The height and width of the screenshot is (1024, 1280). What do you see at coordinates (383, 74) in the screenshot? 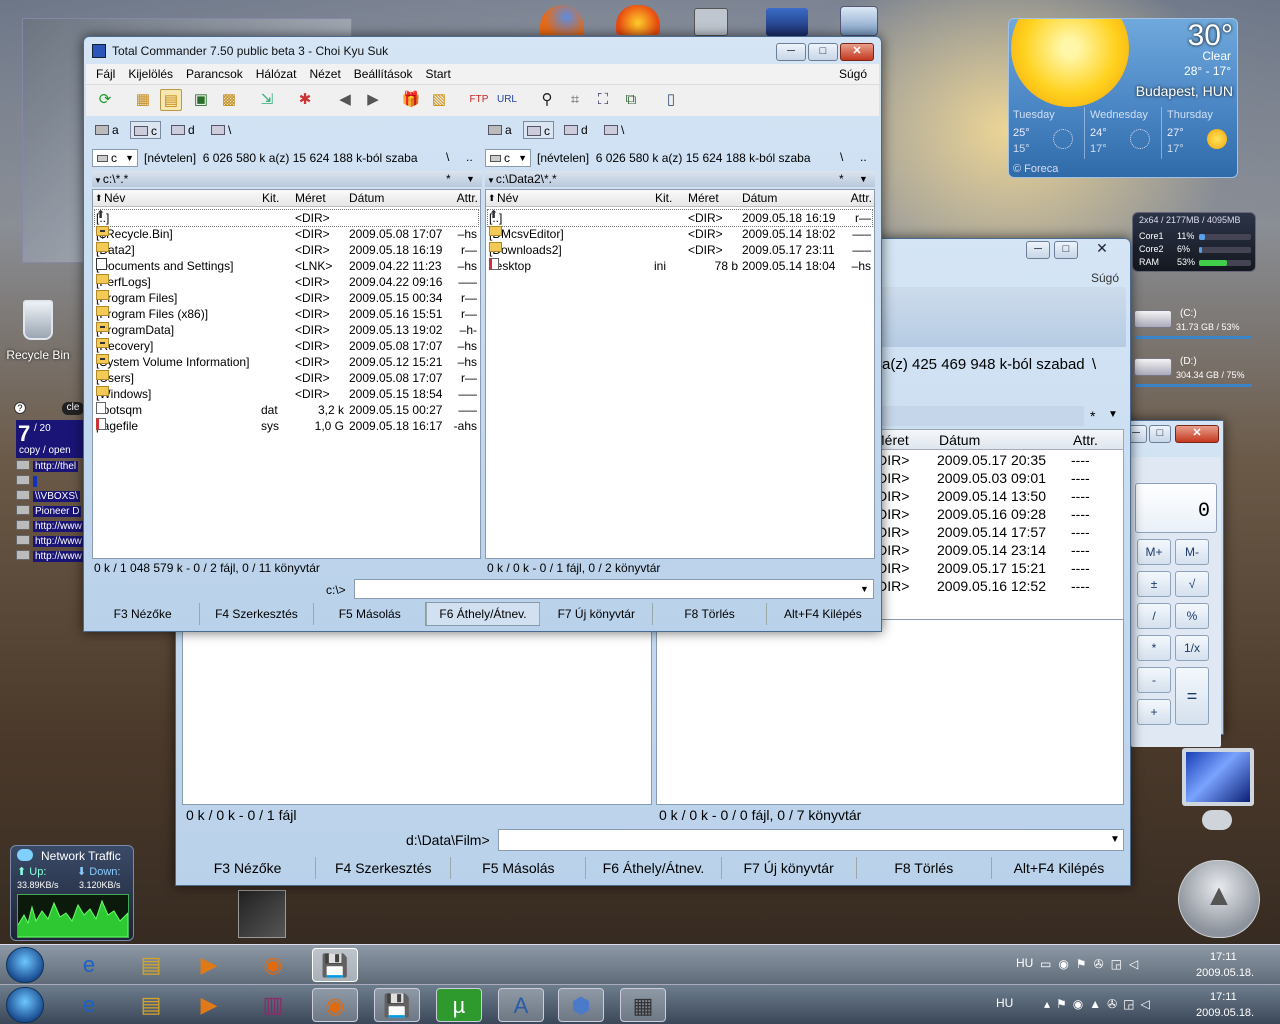
I see `menu-item: Beállítások` at bounding box center [383, 74].